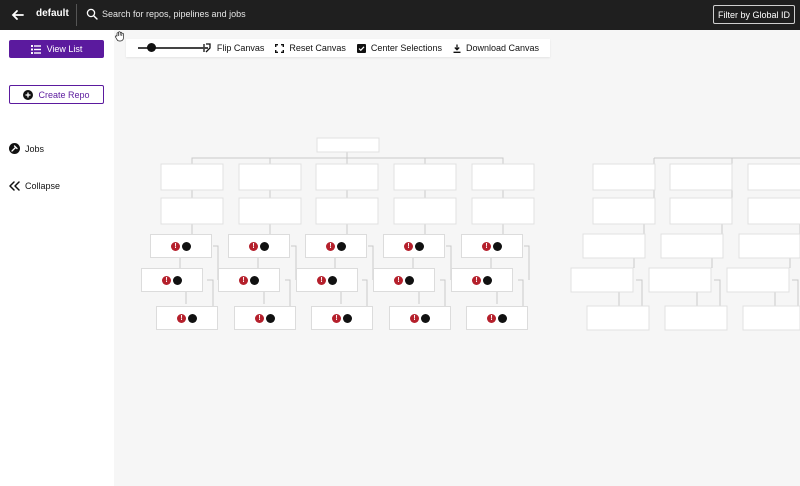 This screenshot has height=486, width=800. Describe the element at coordinates (64, 94) in the screenshot. I see `create-repo-label: Create Repo` at that location.